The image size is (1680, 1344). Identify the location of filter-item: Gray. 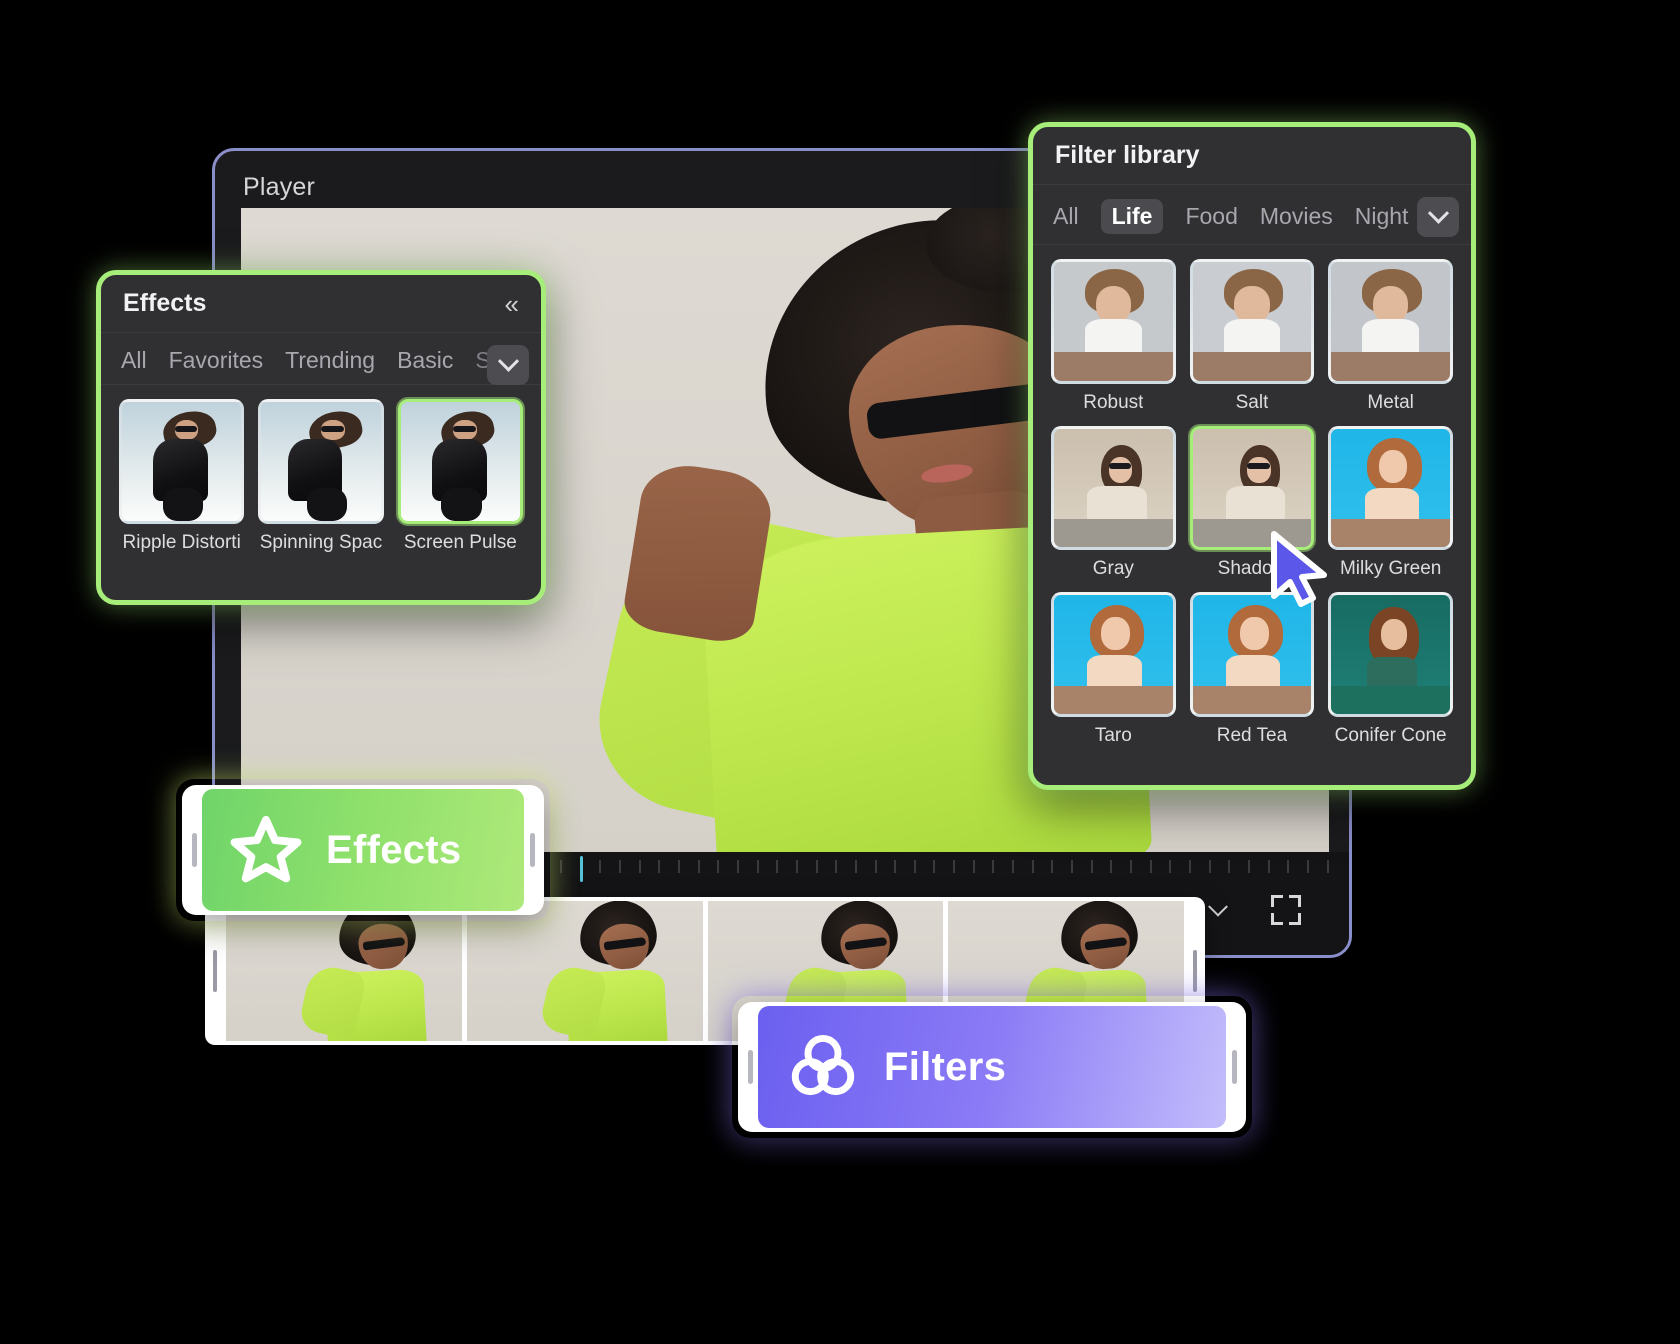
(1113, 503).